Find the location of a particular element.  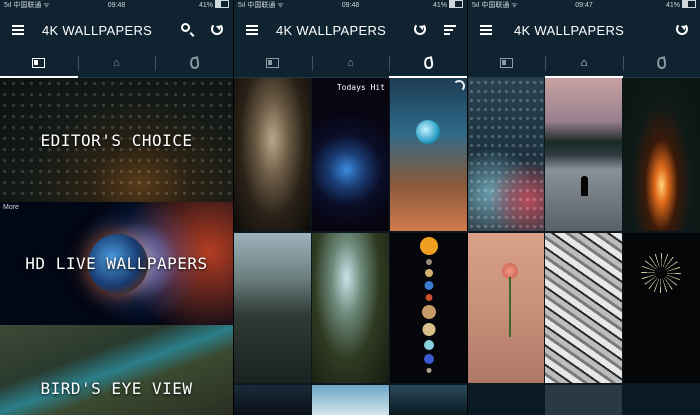

sort-icon is located at coordinates (450, 32).